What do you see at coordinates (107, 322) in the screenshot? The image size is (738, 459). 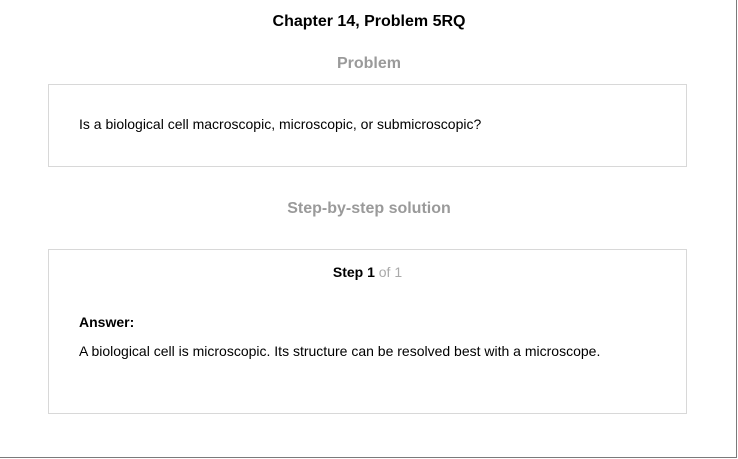 I see `answer-label: Answer:` at bounding box center [107, 322].